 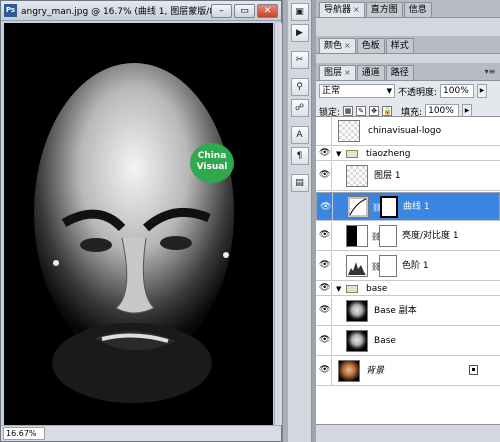 What do you see at coordinates (387, 176) in the screenshot?
I see `layer-name: 图层 1` at bounding box center [387, 176].